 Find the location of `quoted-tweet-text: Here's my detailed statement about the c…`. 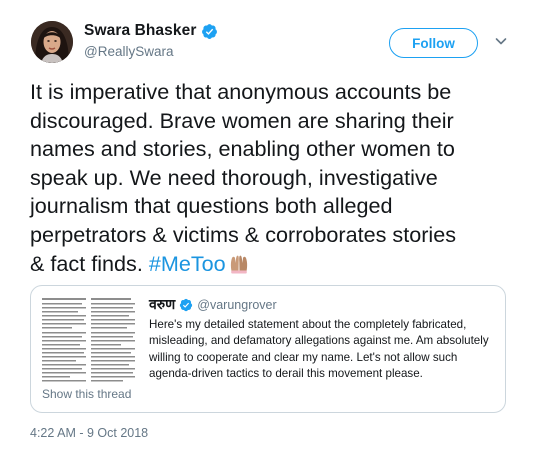

quoted-tweet-text: Here's my detailed statement about the c… is located at coordinates (326, 349).